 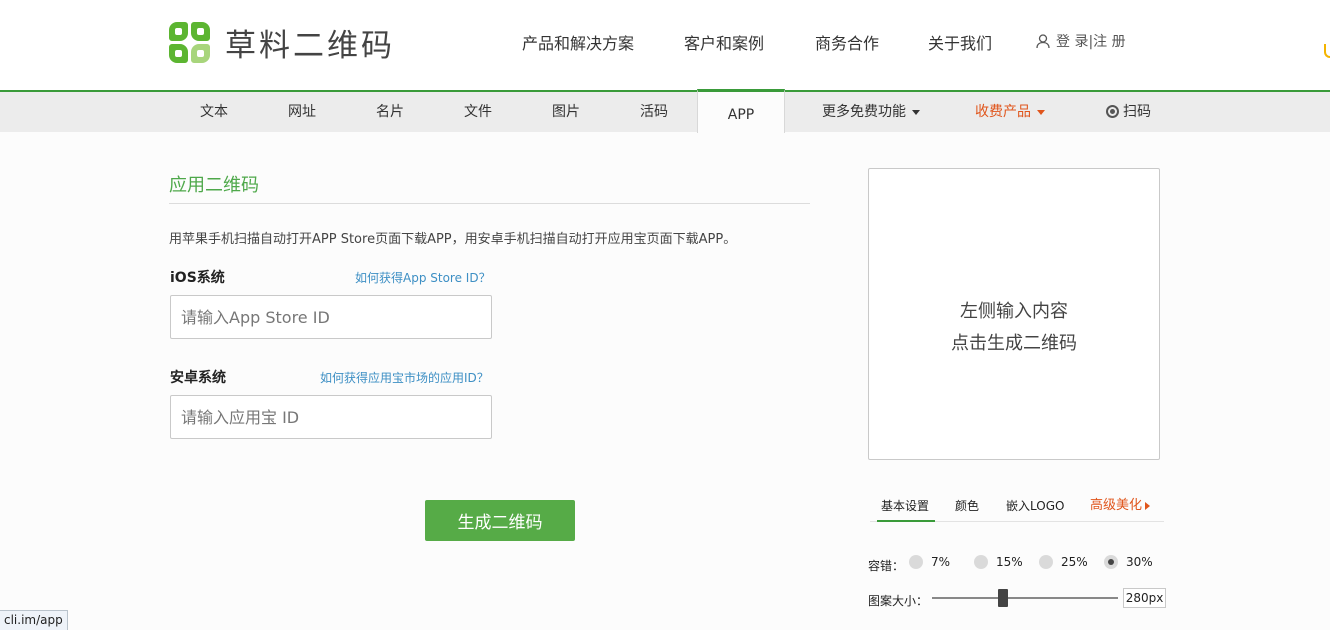 I want to click on paid-products-menu: 收费产品, so click(x=1015, y=112).